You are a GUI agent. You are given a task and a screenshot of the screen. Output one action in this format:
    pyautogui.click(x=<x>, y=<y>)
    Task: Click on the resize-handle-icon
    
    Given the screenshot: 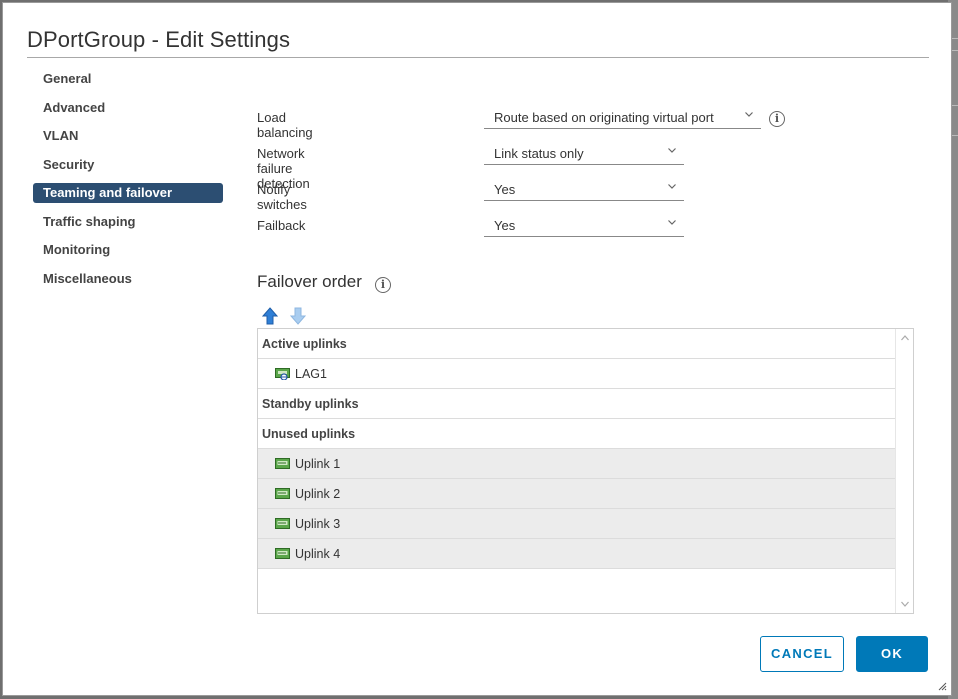 What is the action you would take?
    pyautogui.click(x=942, y=686)
    